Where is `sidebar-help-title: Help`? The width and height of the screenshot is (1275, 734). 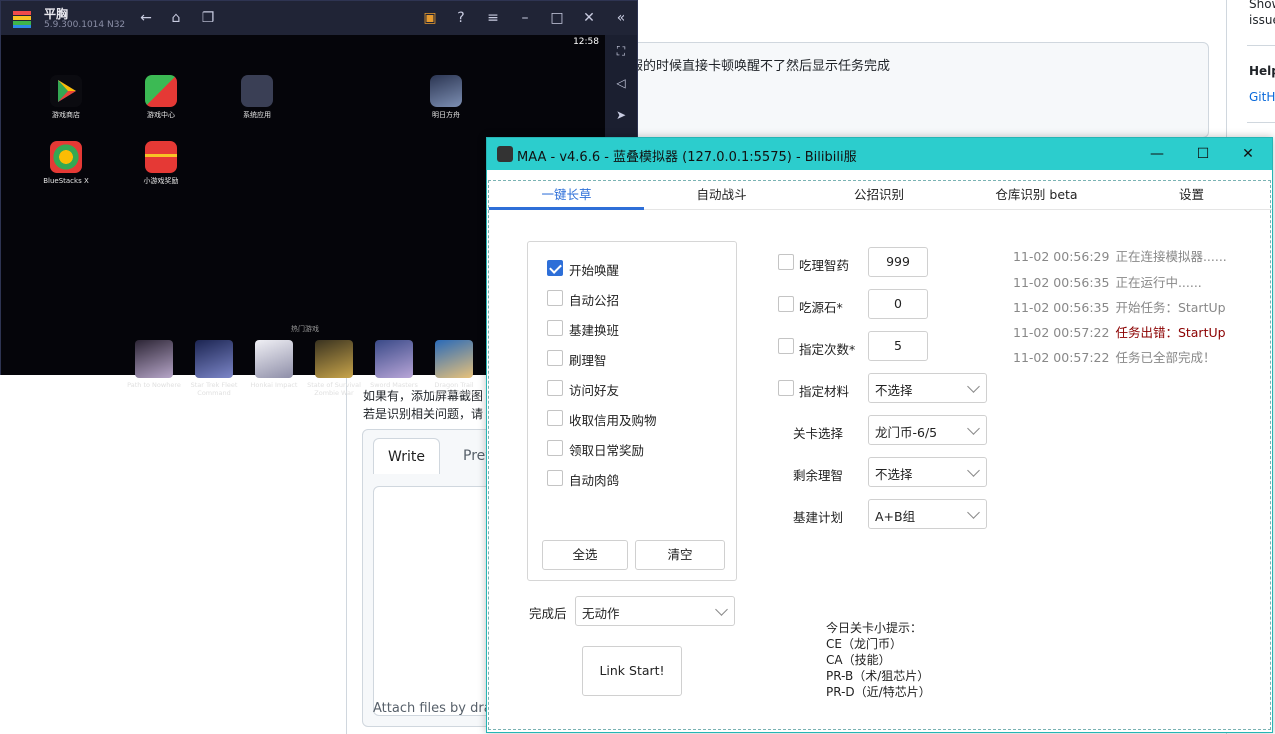
sidebar-help-title: Help is located at coordinates (1262, 71).